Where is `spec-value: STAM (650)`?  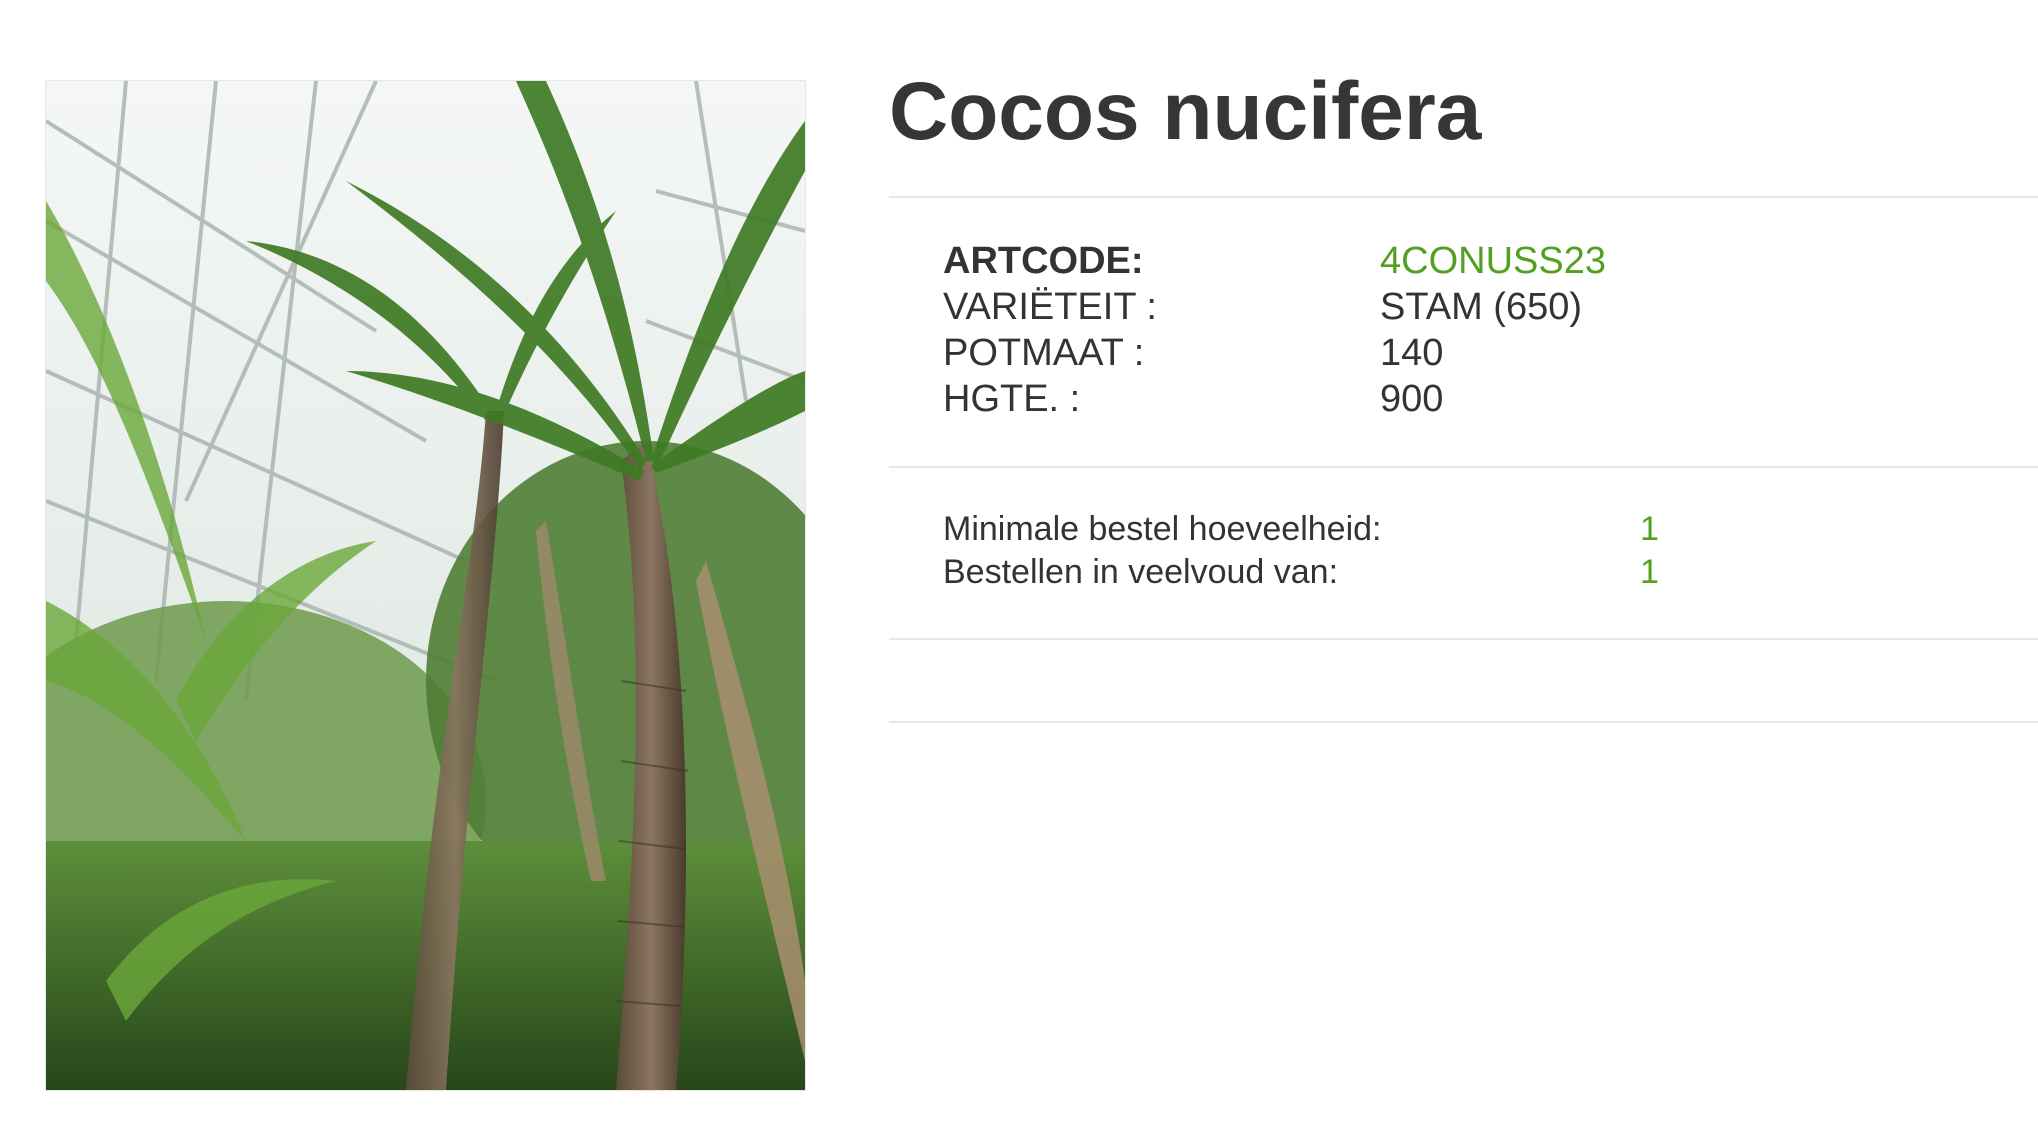 spec-value: STAM (650) is located at coordinates (1481, 307).